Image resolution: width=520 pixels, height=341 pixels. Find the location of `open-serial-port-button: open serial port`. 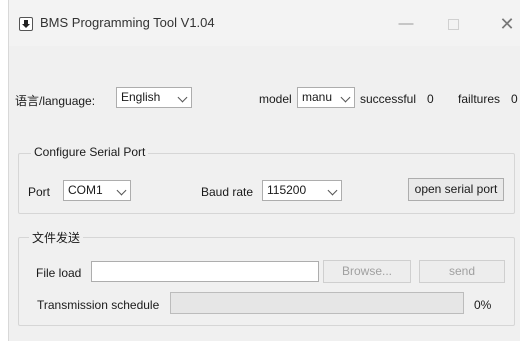

open-serial-port-button: open serial port is located at coordinates (456, 189).